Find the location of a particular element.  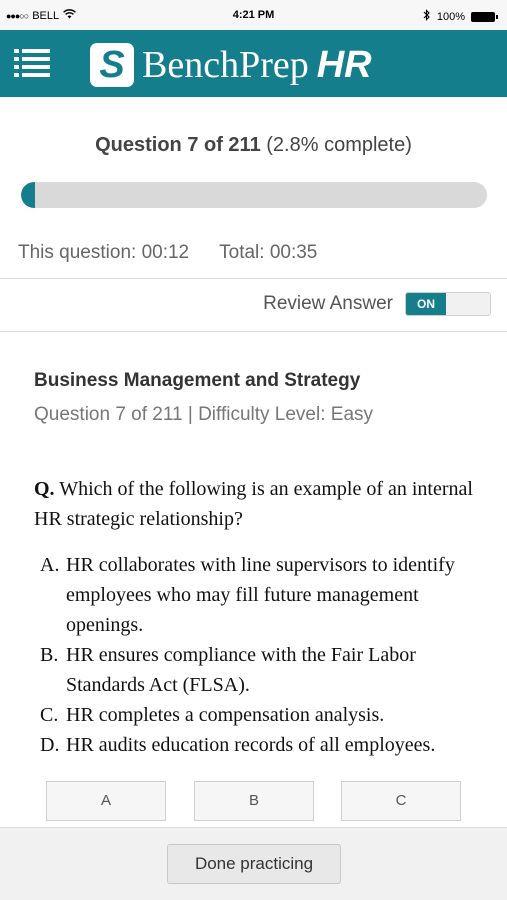

percent-complete: (2.8% complete) is located at coordinates (339, 145).